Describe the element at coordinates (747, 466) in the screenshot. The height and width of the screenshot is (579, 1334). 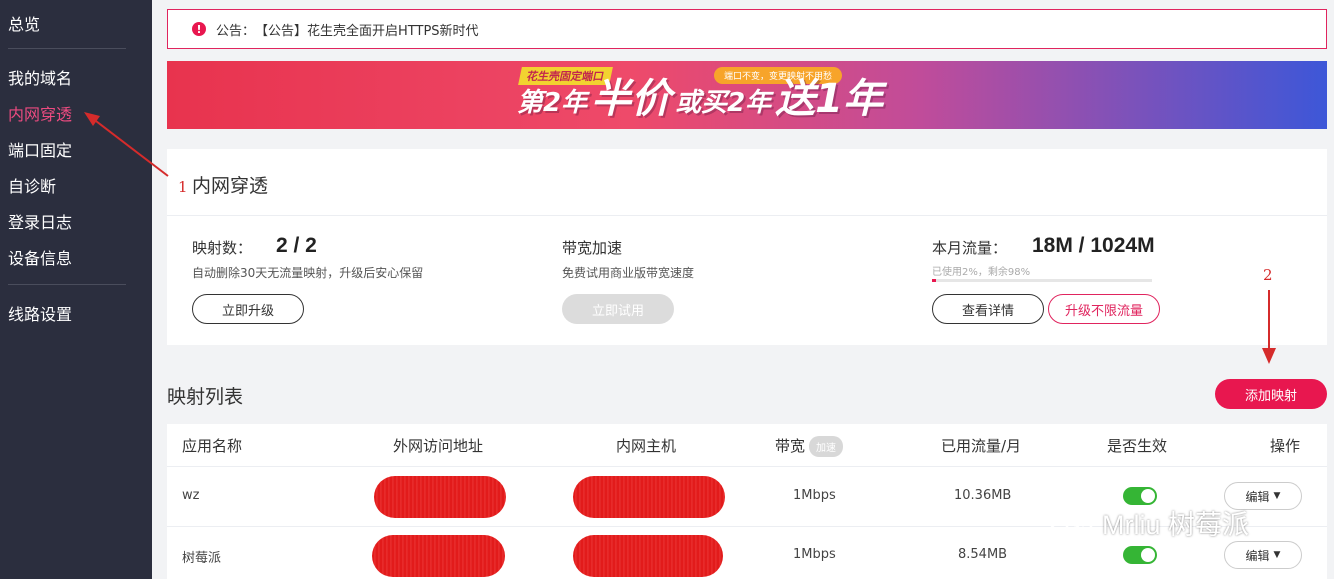
I see `row-divider` at that location.